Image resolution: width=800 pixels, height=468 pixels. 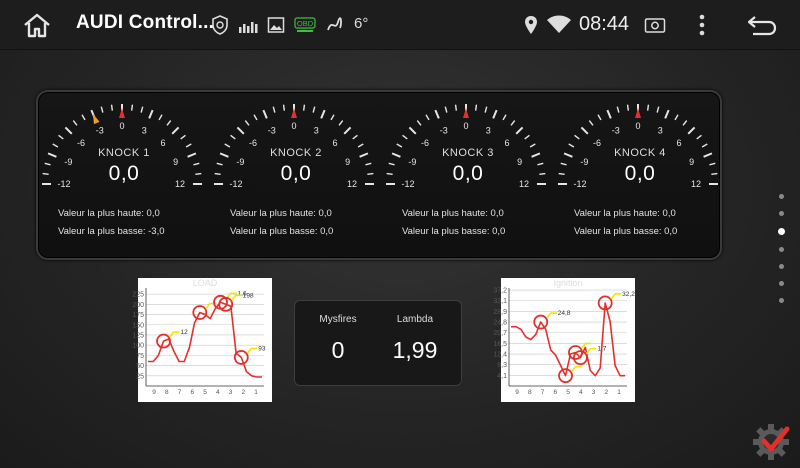 I want to click on chart-y-tick: 37,2, so click(x=500, y=291).